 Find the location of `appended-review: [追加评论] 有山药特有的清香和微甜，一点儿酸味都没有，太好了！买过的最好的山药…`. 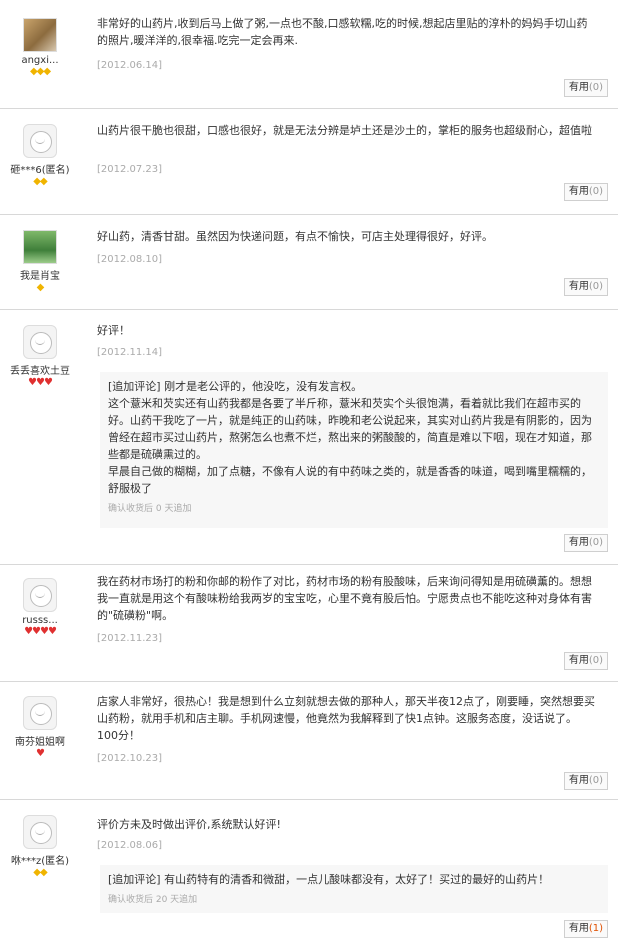

appended-review: [追加评论] 有山药特有的清香和微甜，一点儿酸味都没有，太好了！买过的最好的山药… is located at coordinates (354, 889).